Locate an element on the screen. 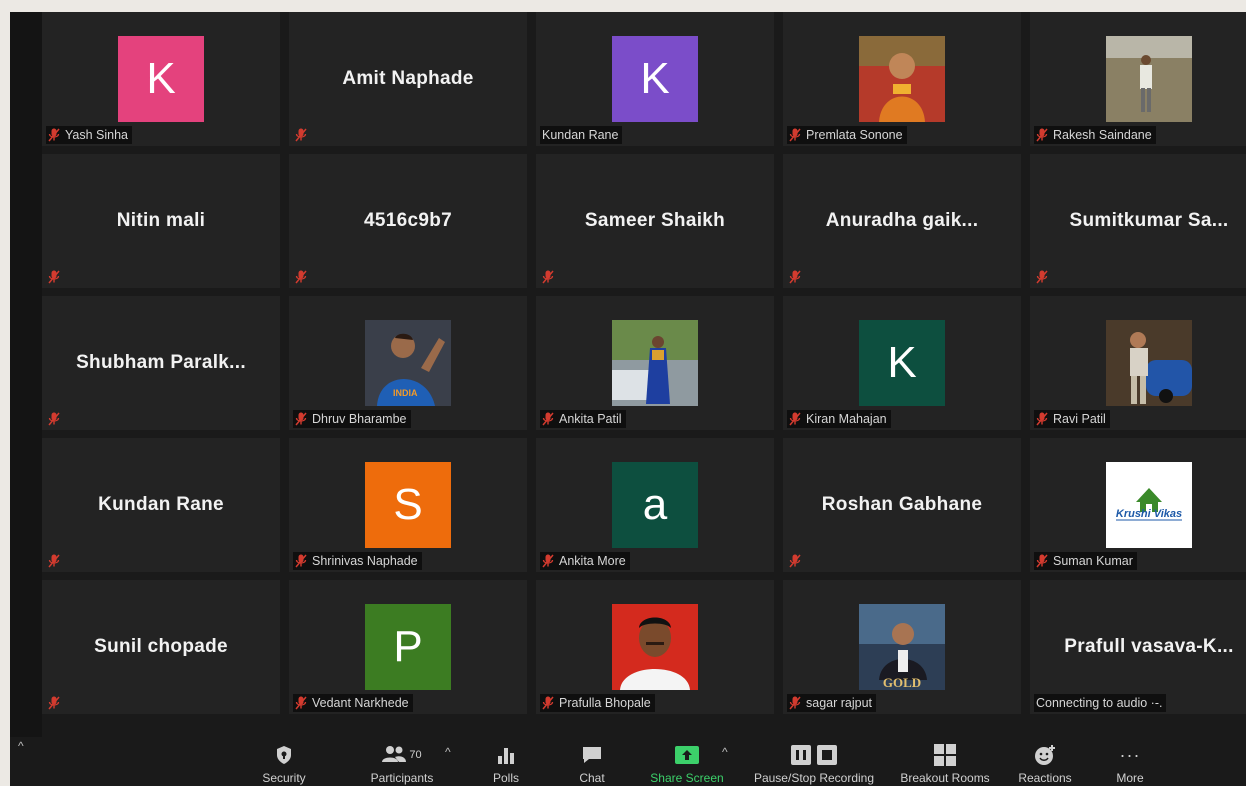 The height and width of the screenshot is (786, 1246). participant-display-name: Sunil chopade is located at coordinates (161, 646).